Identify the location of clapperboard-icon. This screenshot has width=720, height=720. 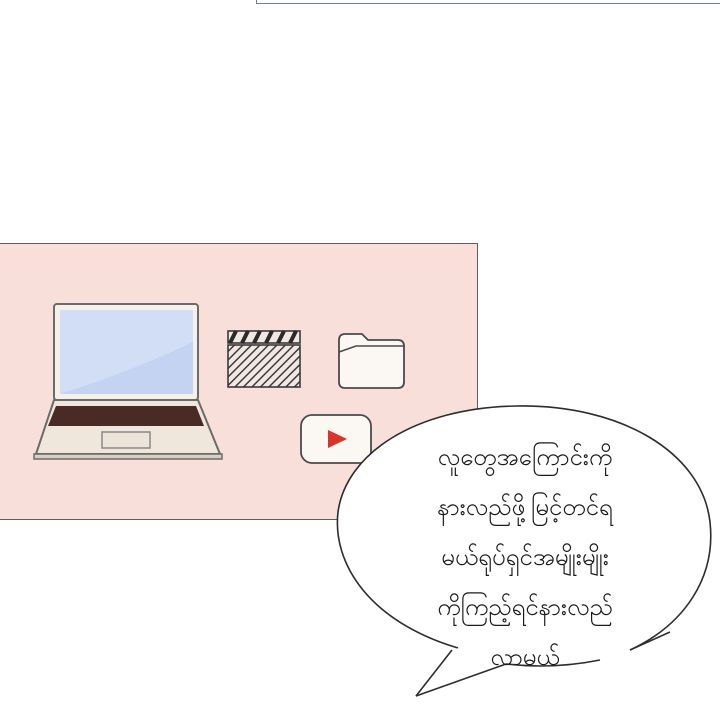
(264, 359).